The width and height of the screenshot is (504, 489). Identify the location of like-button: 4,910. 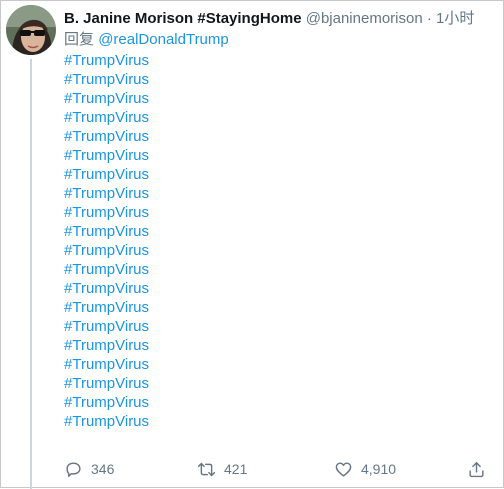
(365, 469).